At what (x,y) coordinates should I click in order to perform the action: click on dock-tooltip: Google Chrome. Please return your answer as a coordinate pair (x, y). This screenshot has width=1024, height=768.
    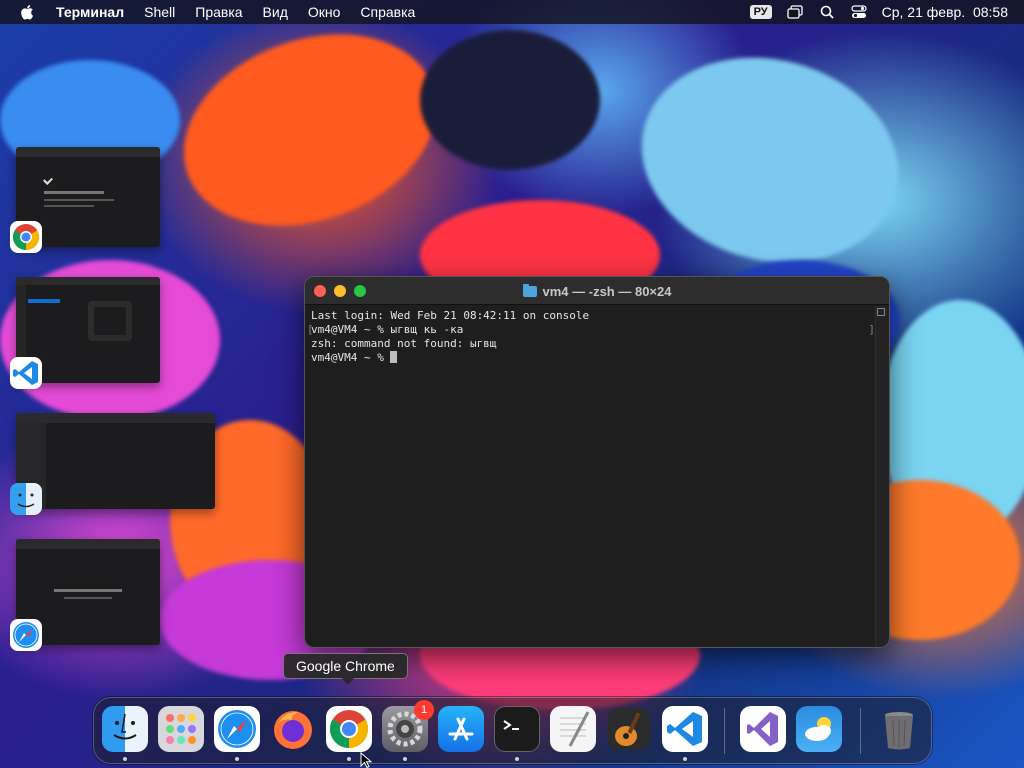
    Looking at the image, I should click on (345, 669).